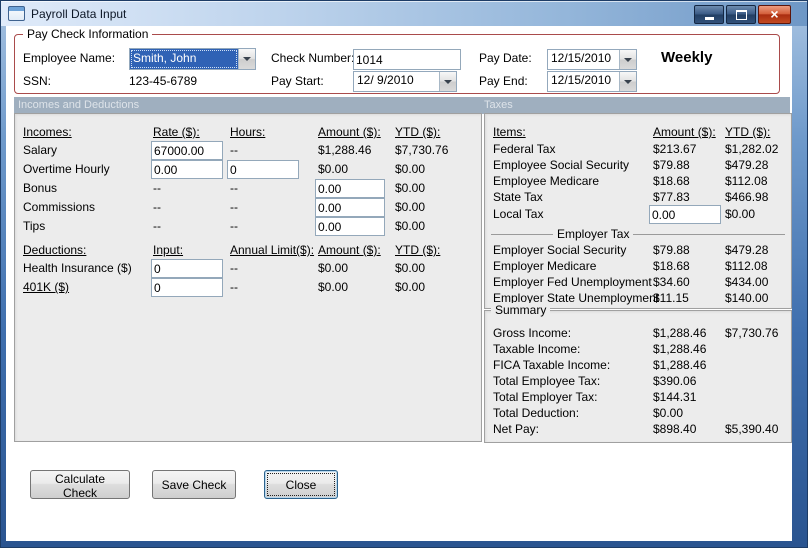 This screenshot has width=808, height=548. Describe the element at coordinates (187, 287) in the screenshot. I see `401k-input` at that location.